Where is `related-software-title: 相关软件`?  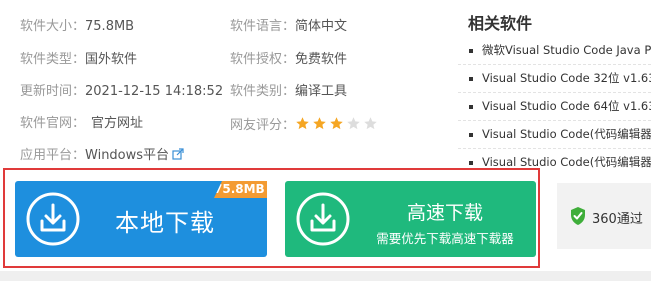 related-software-title: 相关软件 is located at coordinates (500, 23).